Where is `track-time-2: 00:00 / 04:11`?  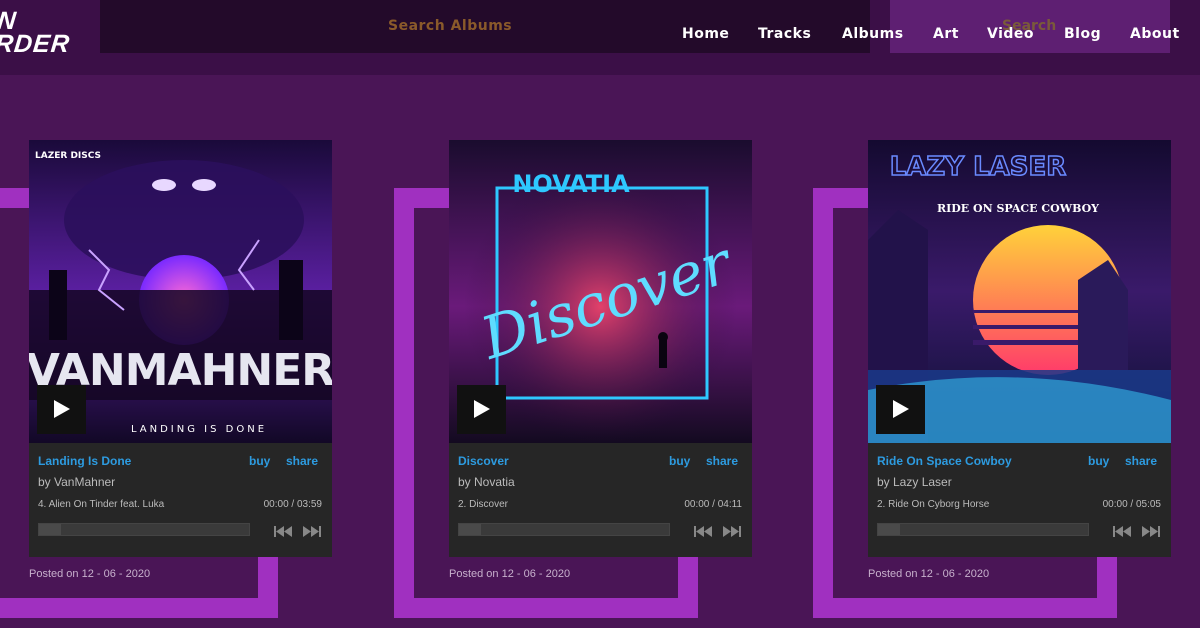
track-time-2: 00:00 / 04:11 is located at coordinates (713, 504).